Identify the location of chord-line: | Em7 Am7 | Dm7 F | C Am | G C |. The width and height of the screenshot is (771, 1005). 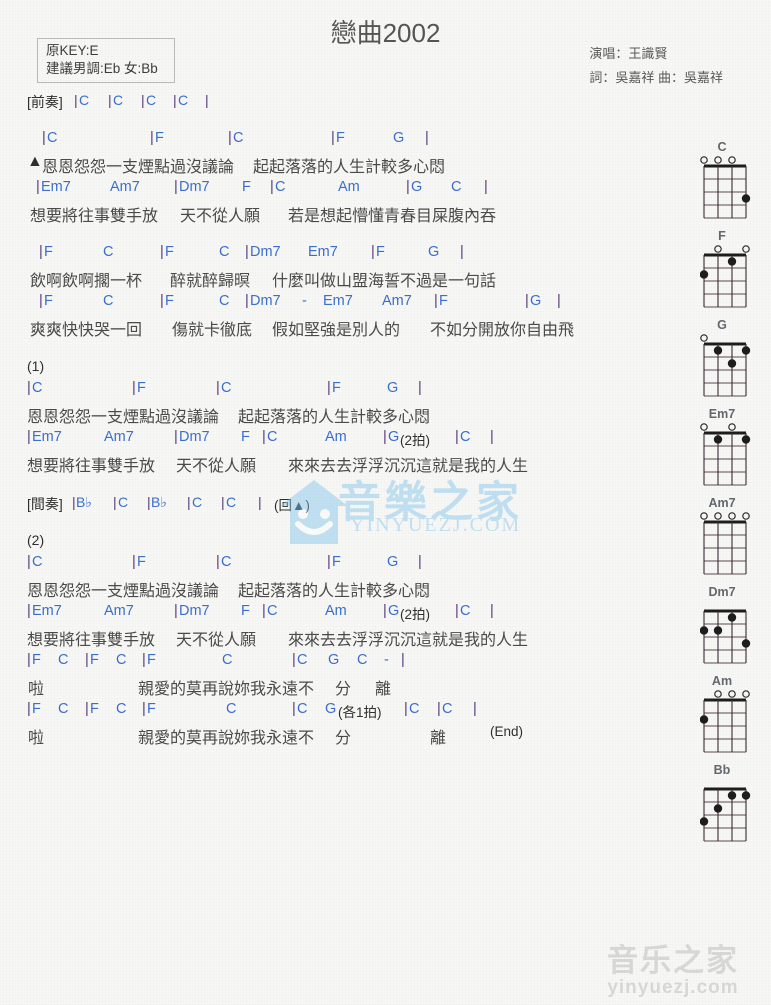
(345, 190).